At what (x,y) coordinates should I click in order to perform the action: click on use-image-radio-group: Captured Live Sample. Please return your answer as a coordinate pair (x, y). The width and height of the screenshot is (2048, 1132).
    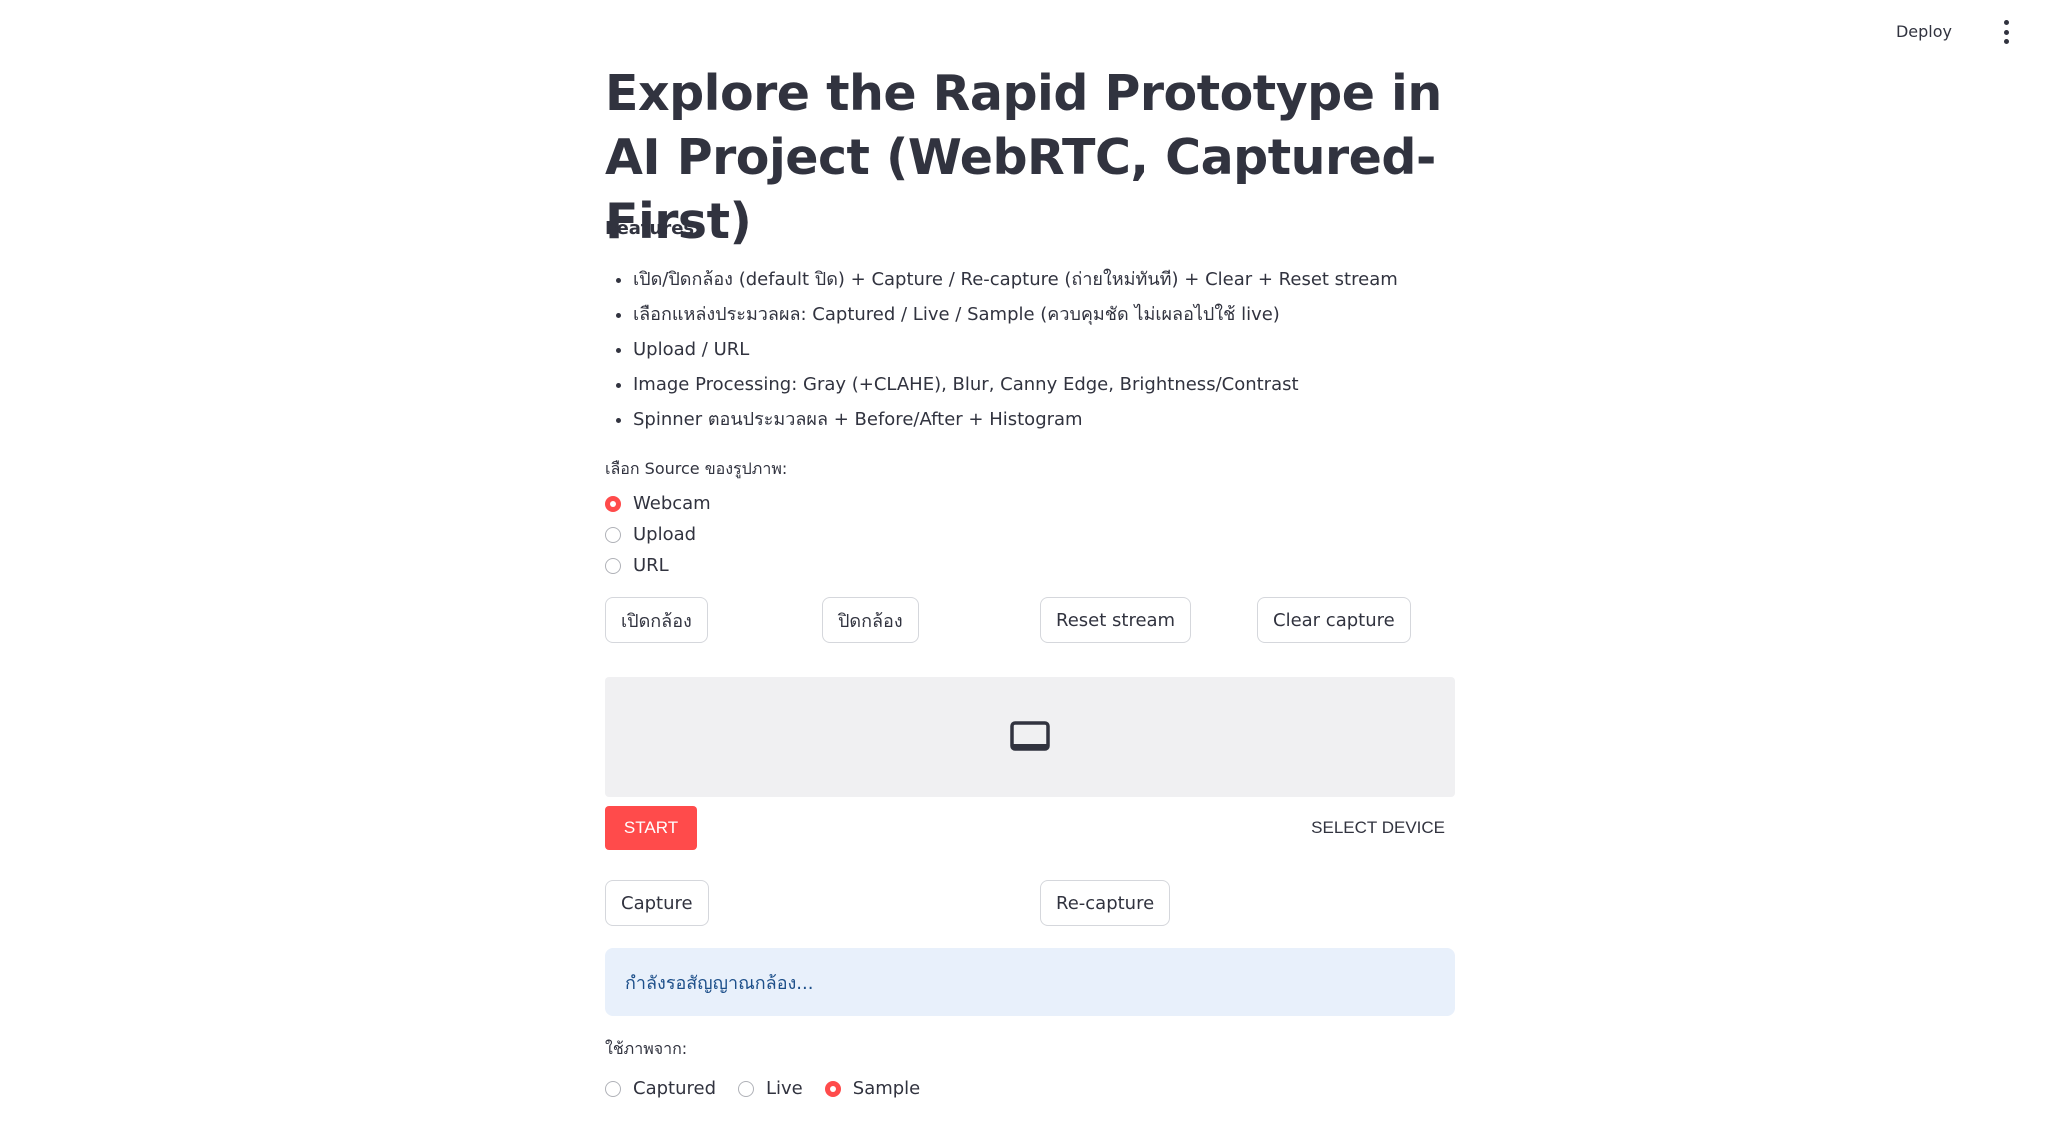
    Looking at the image, I should click on (773, 1088).